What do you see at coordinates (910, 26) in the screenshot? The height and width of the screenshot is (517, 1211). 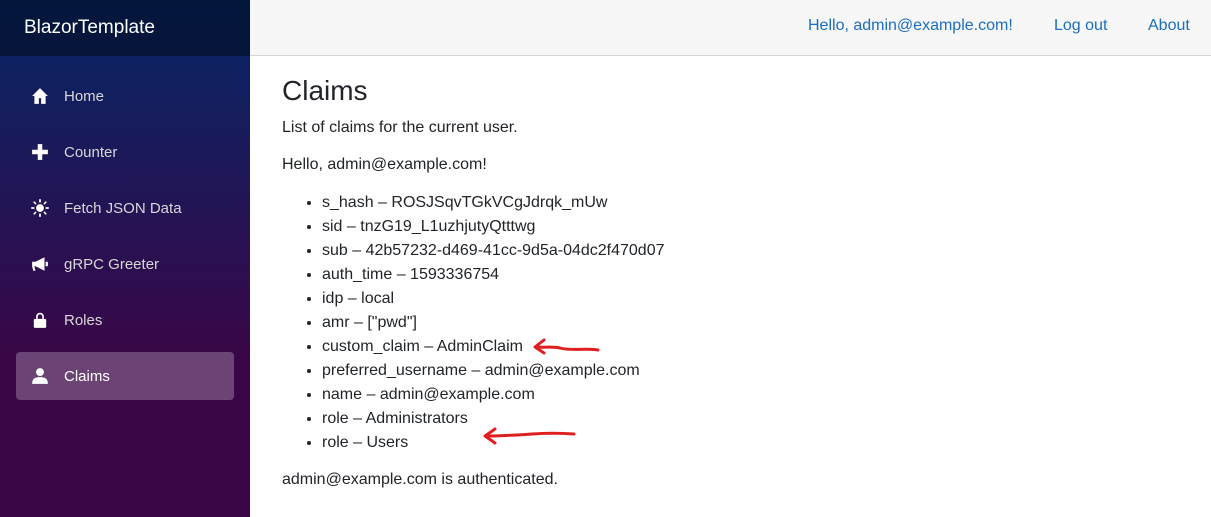 I see `user-greeting-link: Hello, admin@example.com!` at bounding box center [910, 26].